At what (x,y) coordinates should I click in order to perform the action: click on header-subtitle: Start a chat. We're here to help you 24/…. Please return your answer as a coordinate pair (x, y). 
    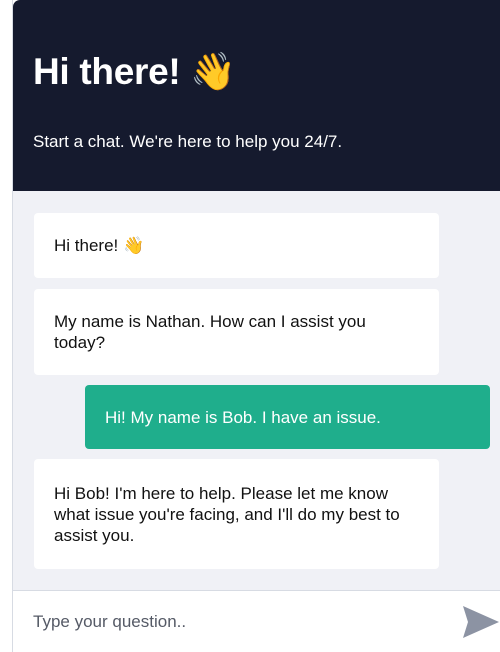
    Looking at the image, I should click on (188, 141).